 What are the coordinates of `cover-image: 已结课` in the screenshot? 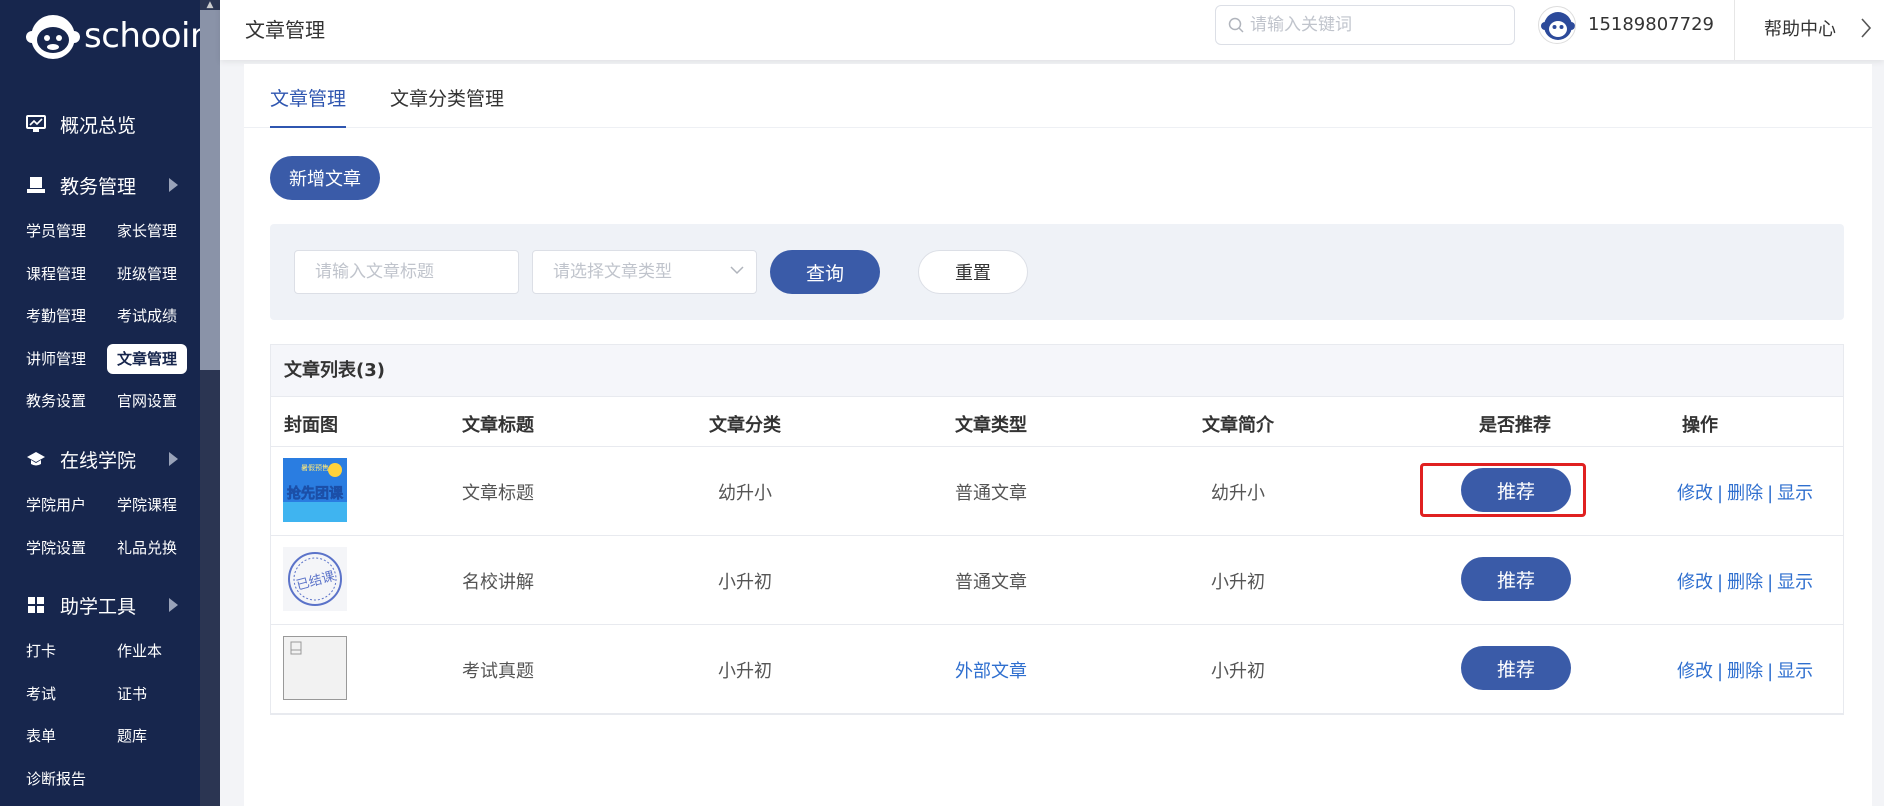 It's located at (315, 579).